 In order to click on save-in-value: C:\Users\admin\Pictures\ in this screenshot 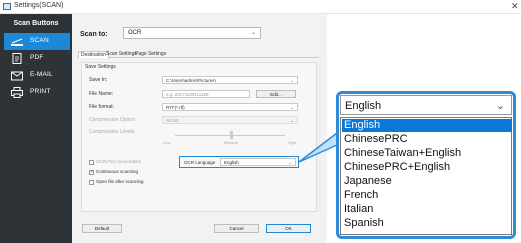, I will do `click(191, 80)`.